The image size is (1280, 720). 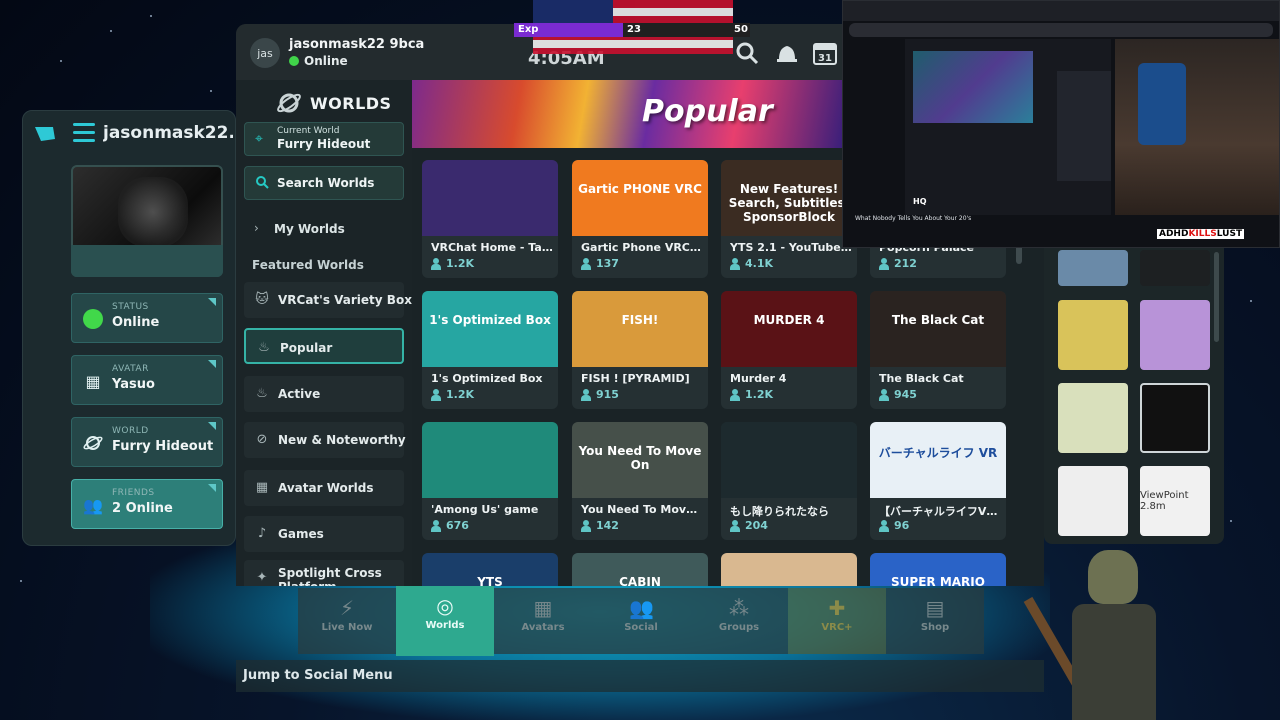 I want to click on world-card: WORLD Furry Hideout, so click(x=147, y=442).